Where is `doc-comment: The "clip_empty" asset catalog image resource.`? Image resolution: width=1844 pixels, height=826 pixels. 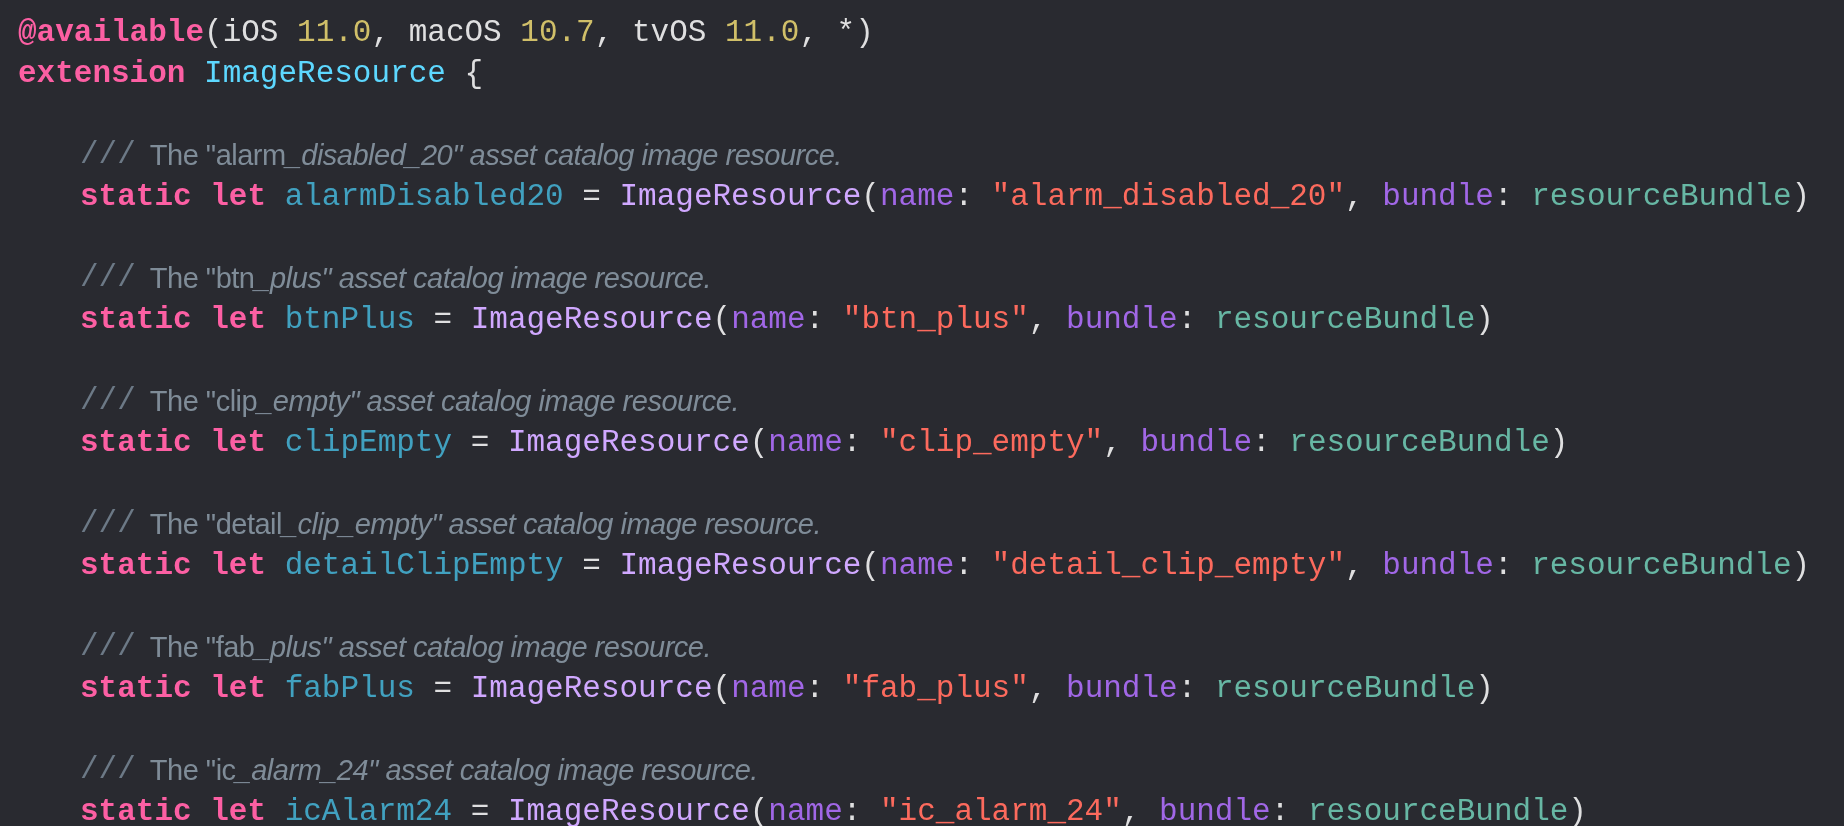
doc-comment: The "clip_empty" asset catalog image resource. is located at coordinates (444, 401).